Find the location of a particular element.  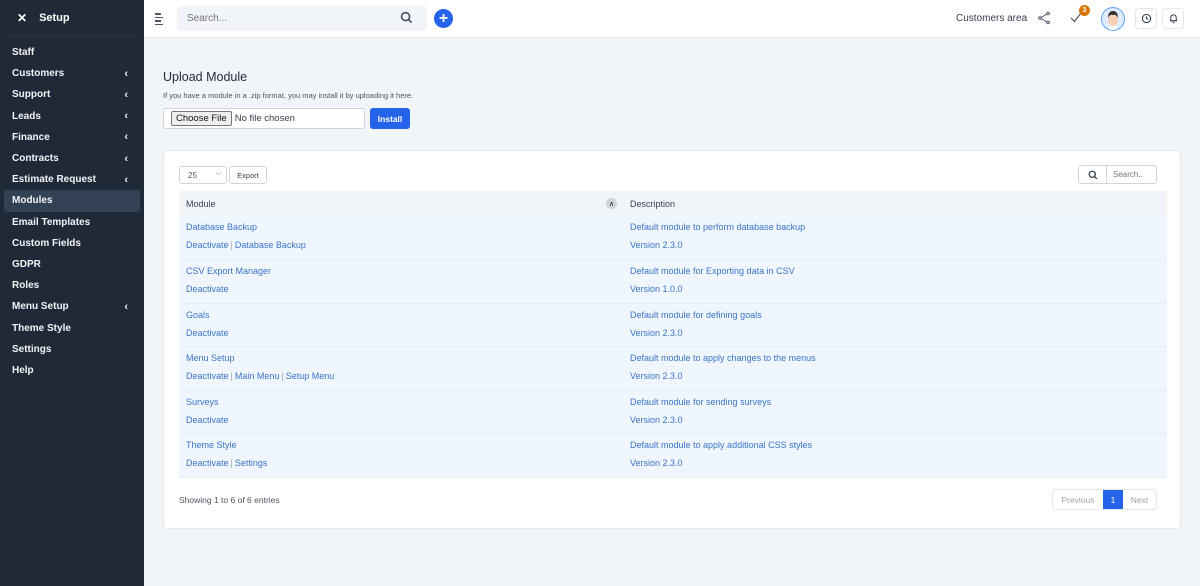

page-length-select: 25 ⌵ is located at coordinates (203, 175).